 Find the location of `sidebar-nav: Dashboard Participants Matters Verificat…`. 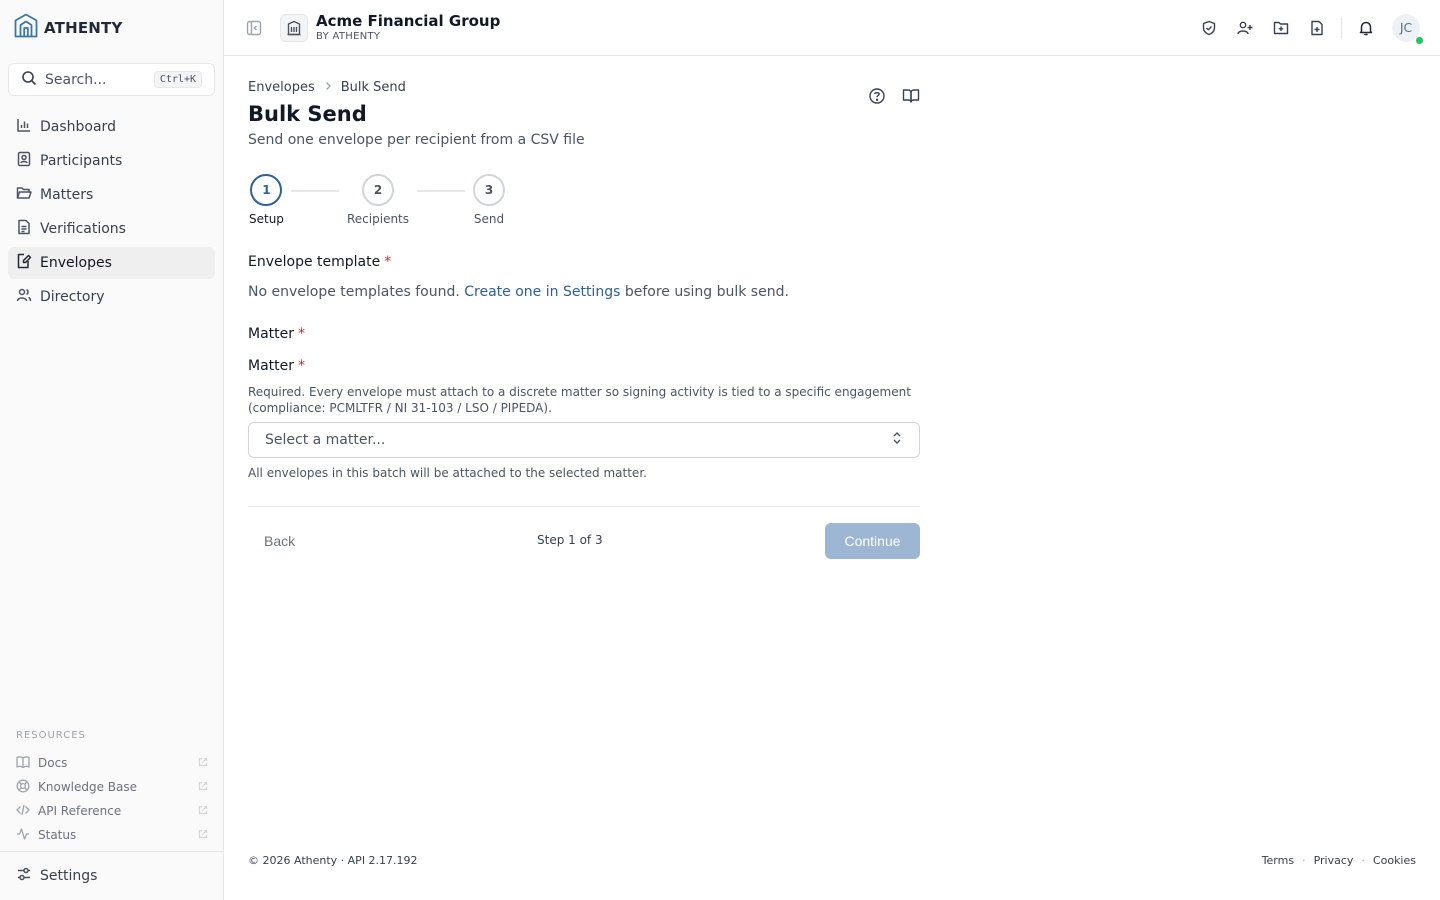

sidebar-nav: Dashboard Participants Matters Verificat… is located at coordinates (111, 213).